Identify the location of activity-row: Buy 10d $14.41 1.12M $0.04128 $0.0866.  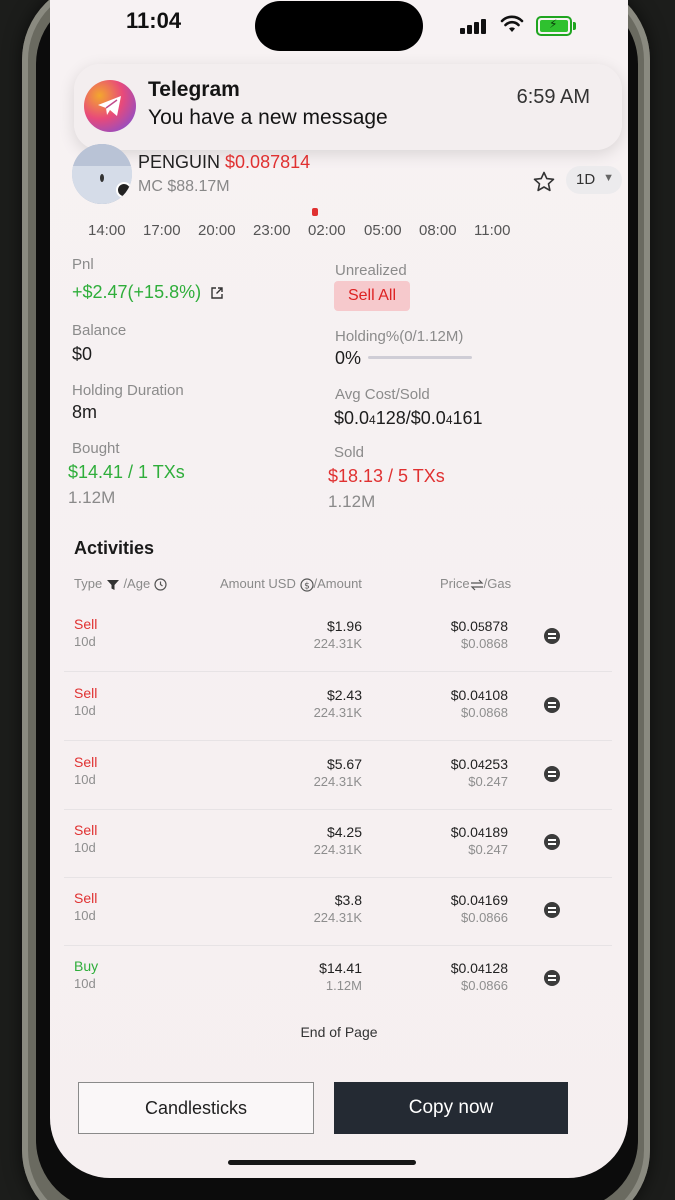
(338, 980).